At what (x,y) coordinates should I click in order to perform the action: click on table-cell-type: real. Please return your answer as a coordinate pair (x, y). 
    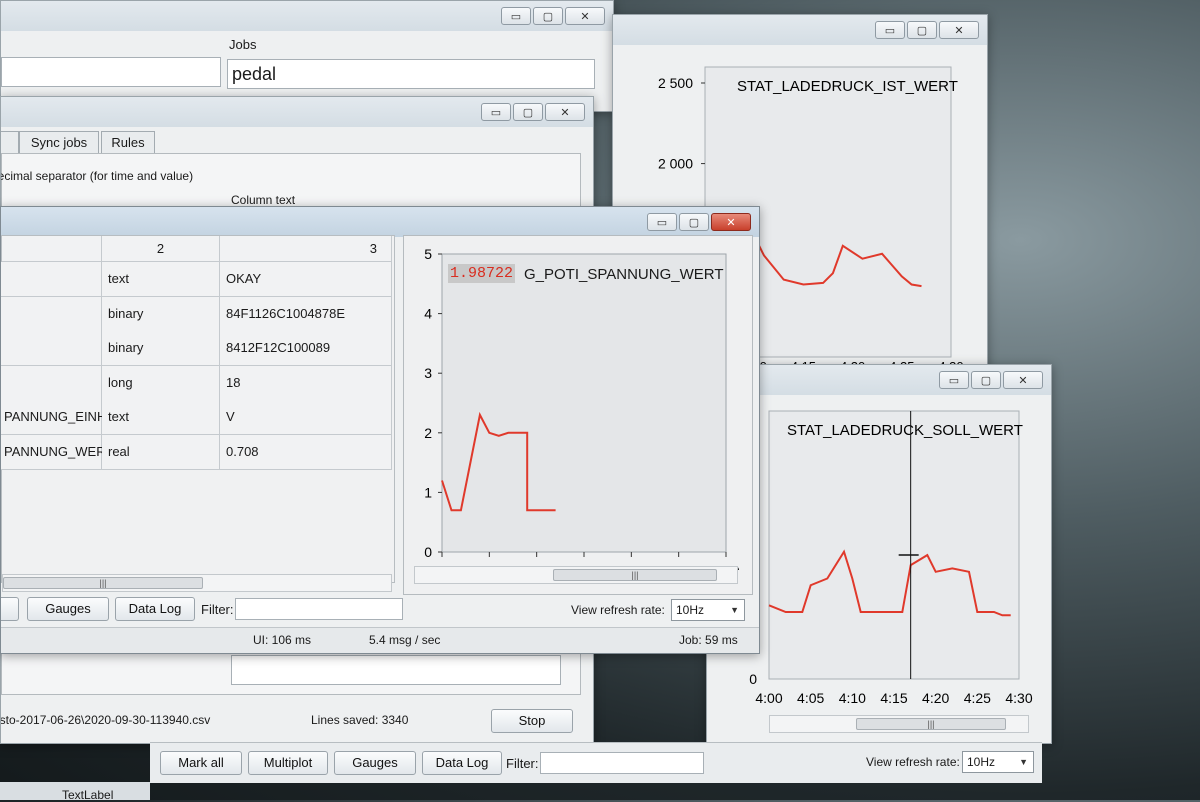
    Looking at the image, I should click on (161, 452).